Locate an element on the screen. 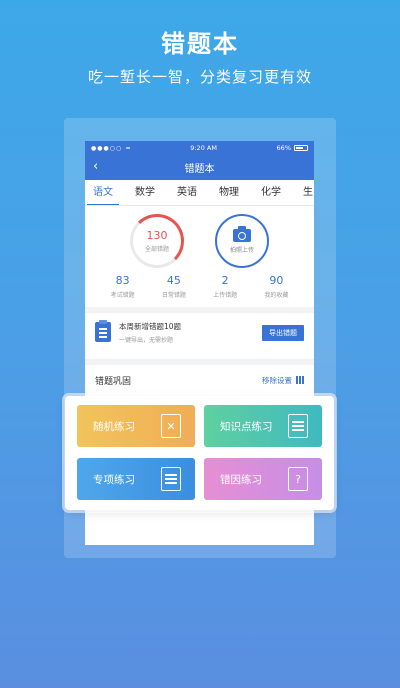 This screenshot has width=400, height=688. export-mistakes-button: 导出错题 is located at coordinates (283, 333).